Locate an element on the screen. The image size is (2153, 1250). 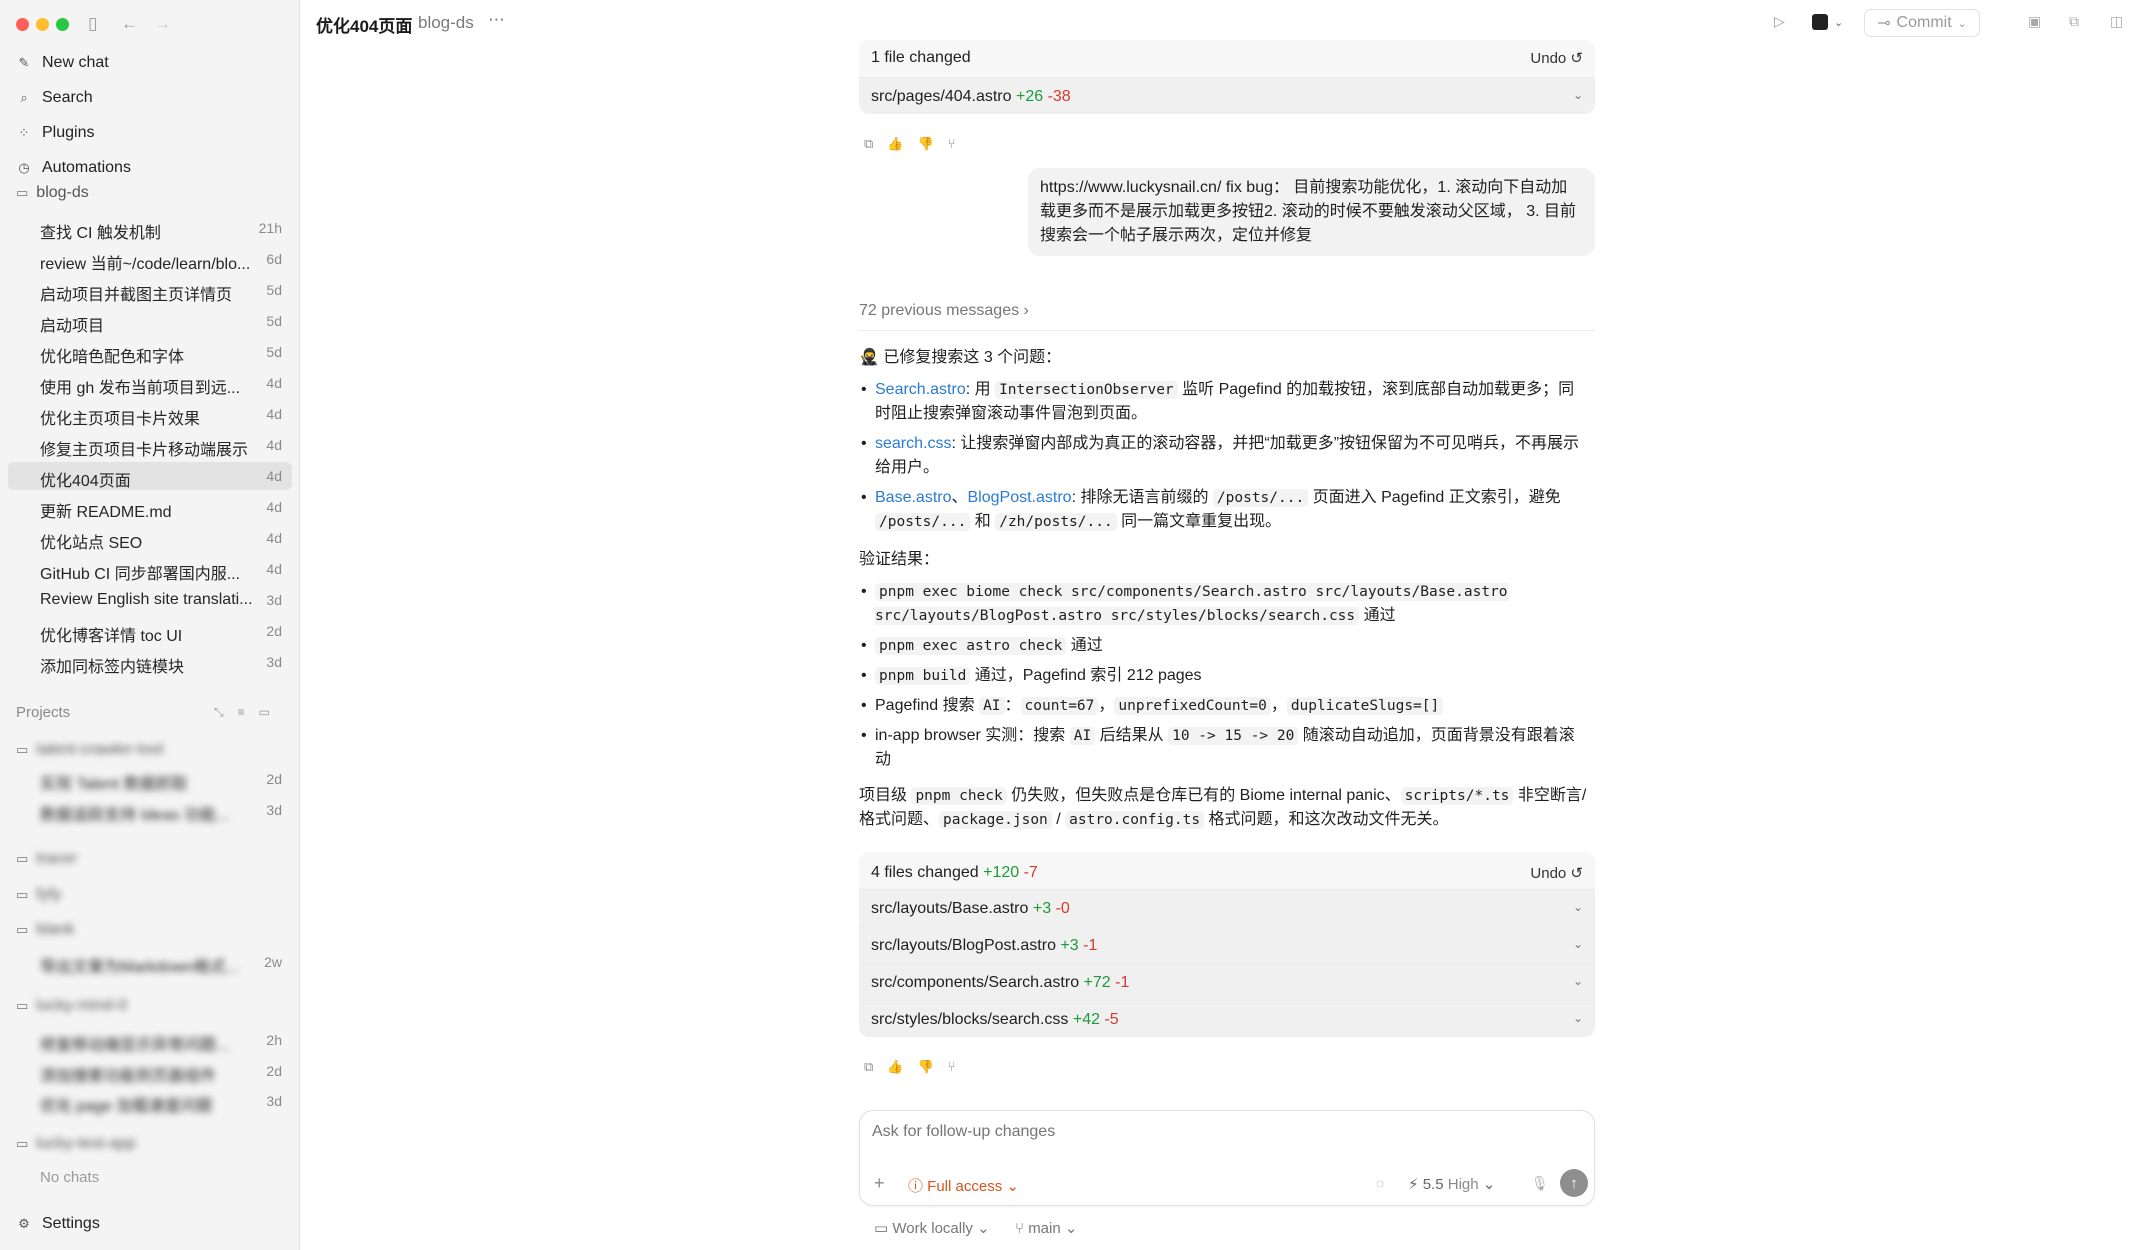
zoom-window-button is located at coordinates (62, 24).